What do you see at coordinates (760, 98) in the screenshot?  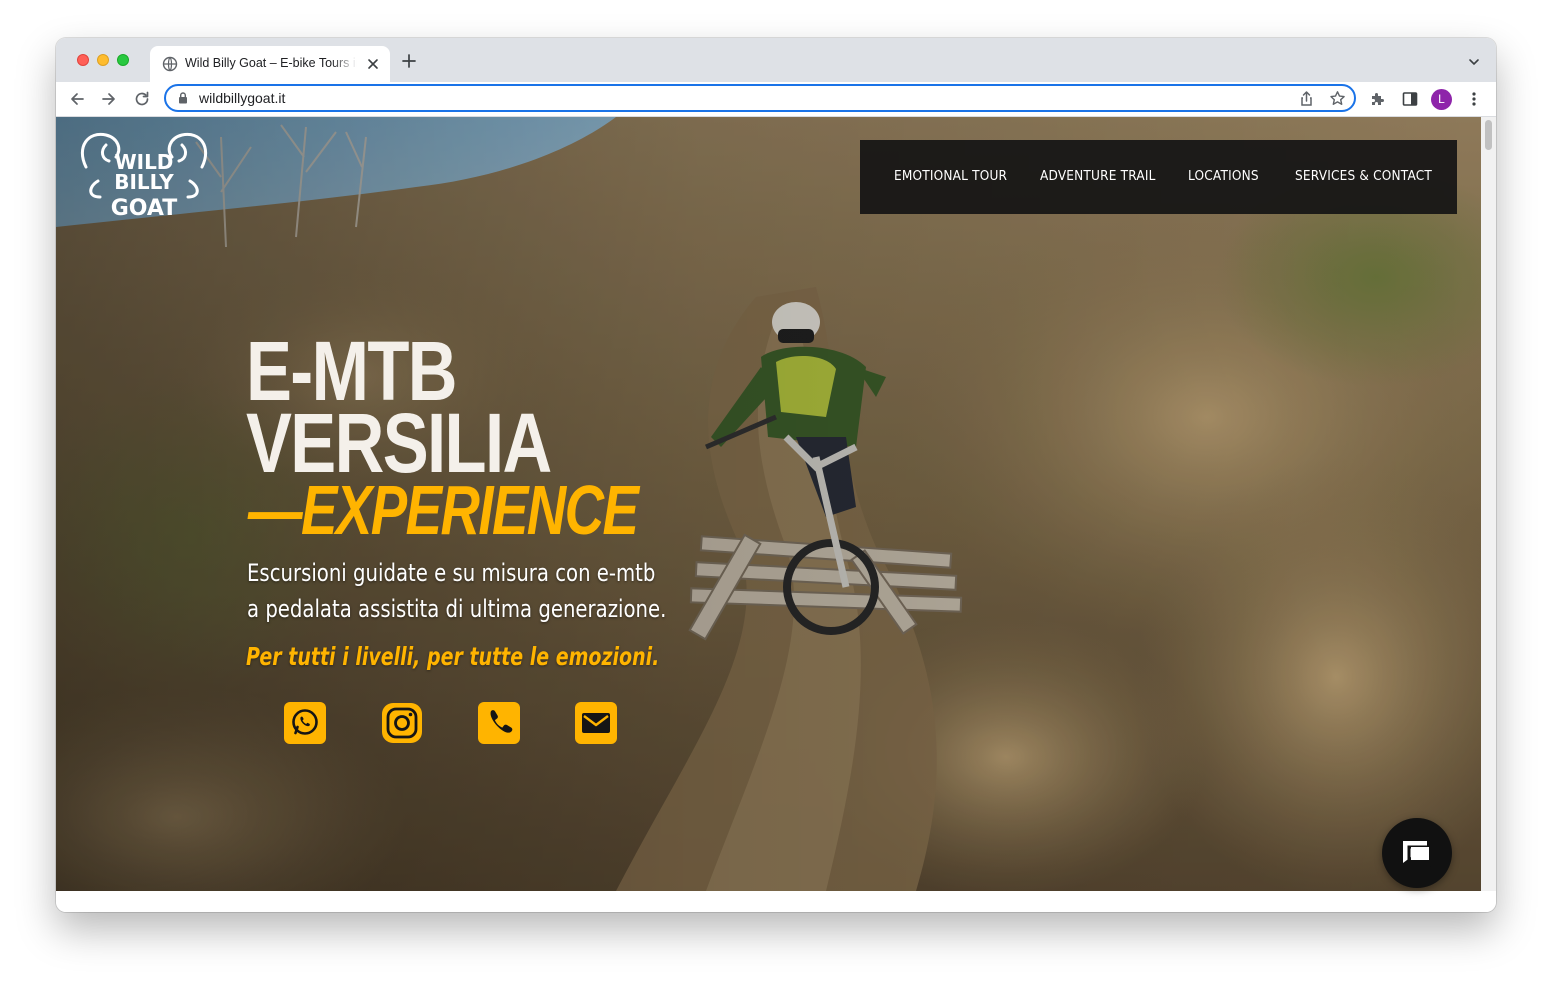 I see `address-bar: wildbillygoat.it` at bounding box center [760, 98].